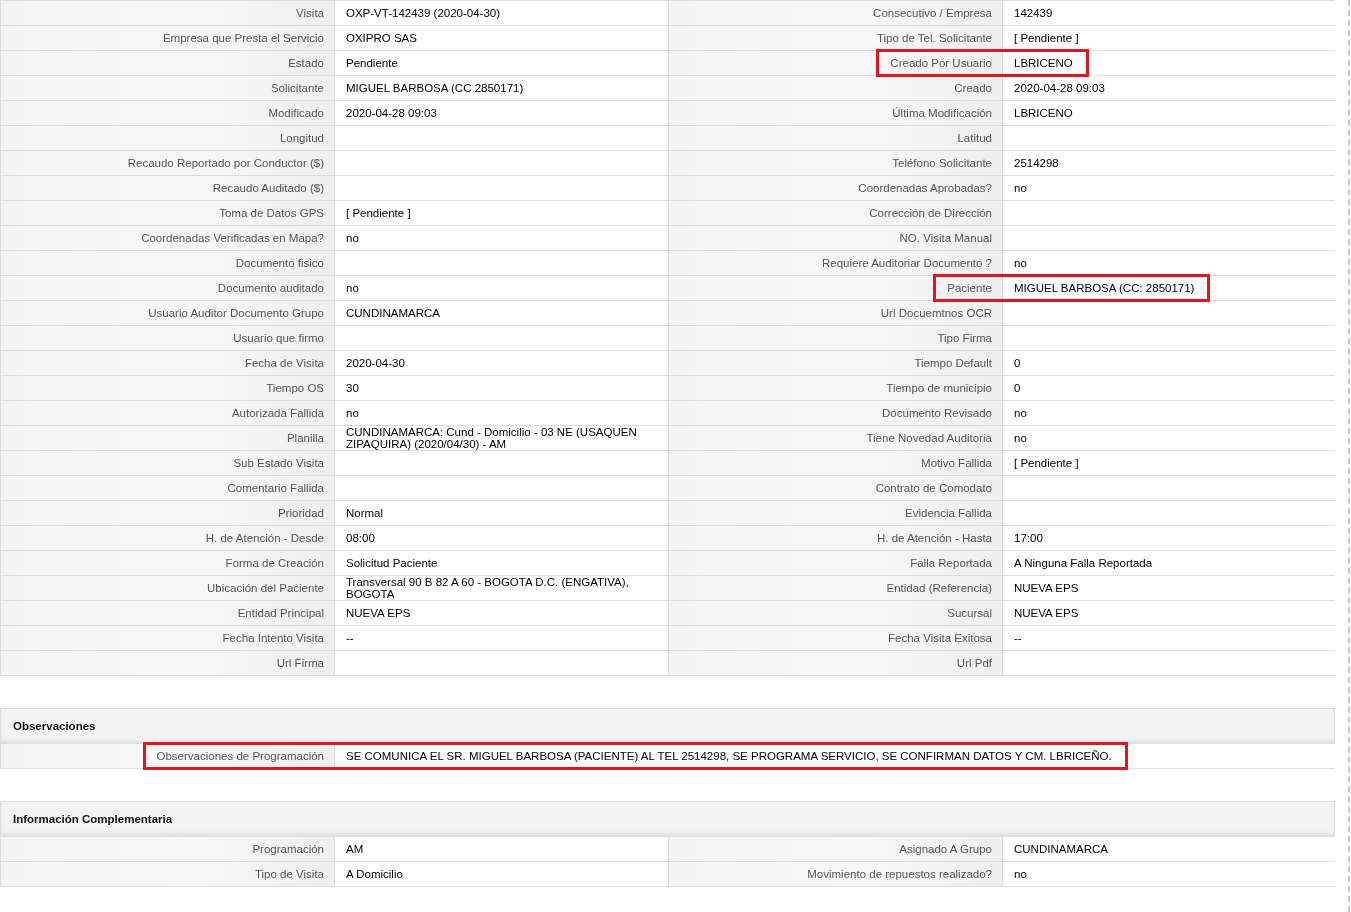 The image size is (1351, 912). I want to click on field-label: Modificado, so click(167, 113).